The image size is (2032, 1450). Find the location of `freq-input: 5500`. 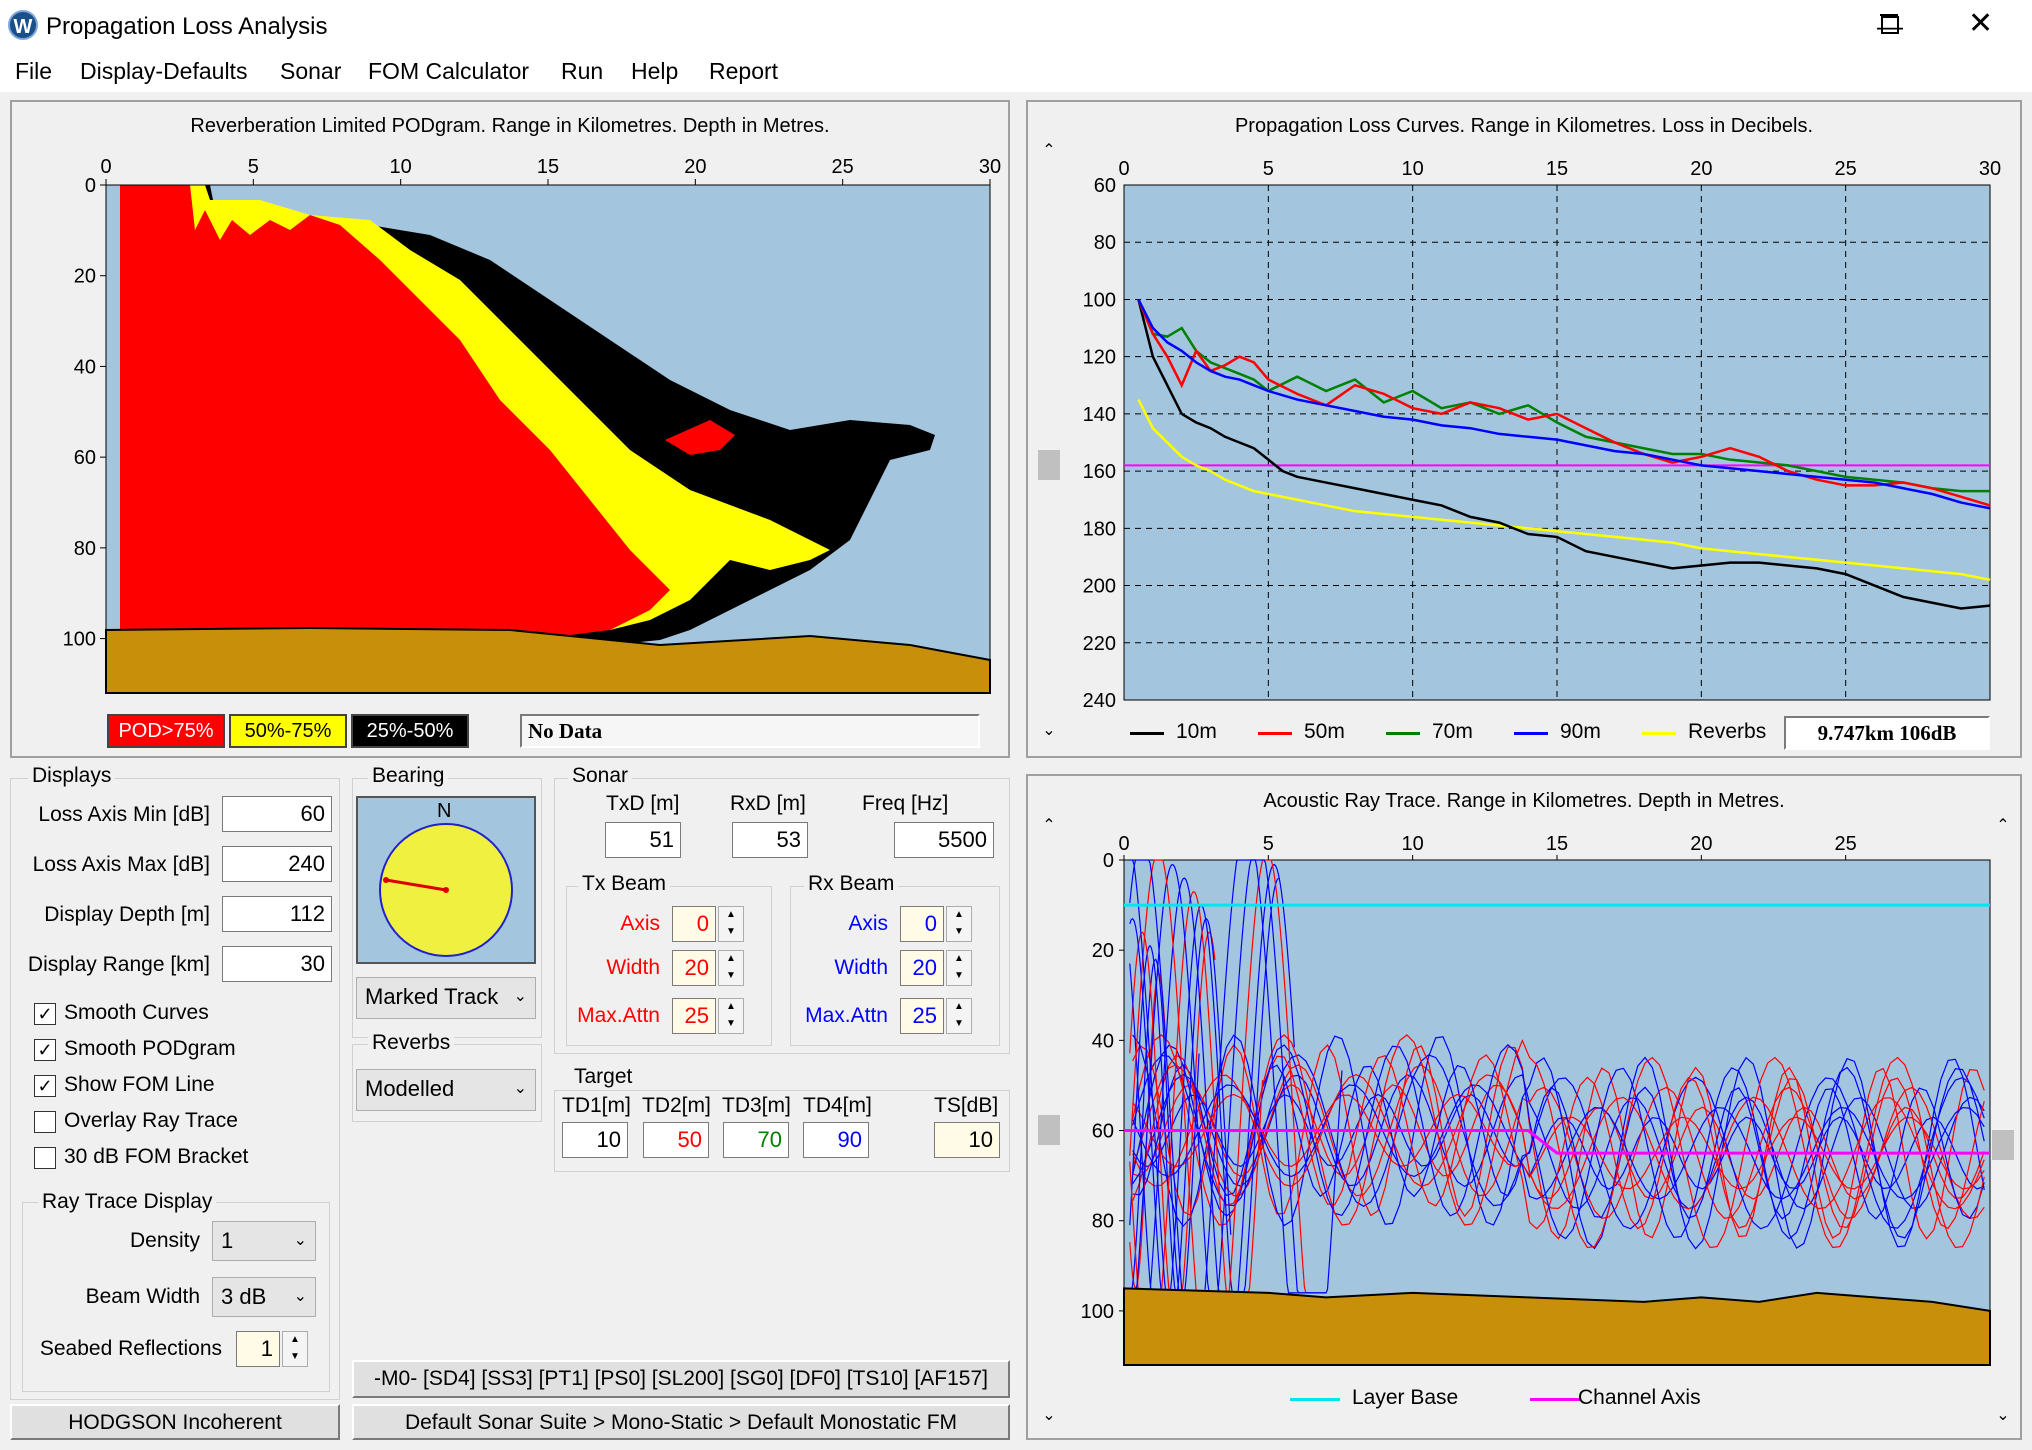

freq-input: 5500 is located at coordinates (944, 840).